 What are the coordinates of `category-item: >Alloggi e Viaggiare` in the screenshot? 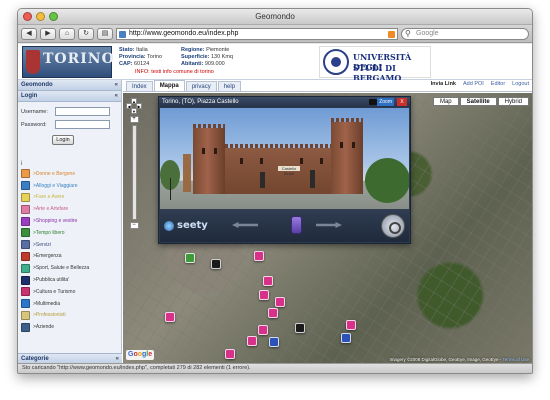 It's located at (69, 186).